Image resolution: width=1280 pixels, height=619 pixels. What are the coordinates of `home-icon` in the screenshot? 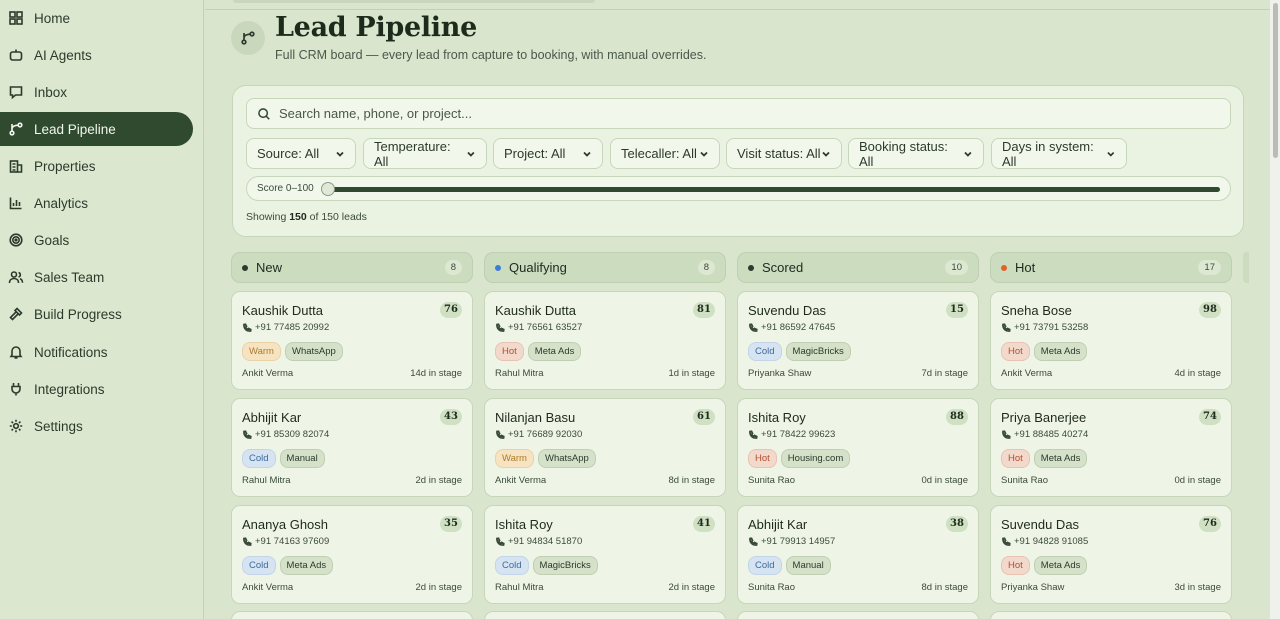 It's located at (16, 18).